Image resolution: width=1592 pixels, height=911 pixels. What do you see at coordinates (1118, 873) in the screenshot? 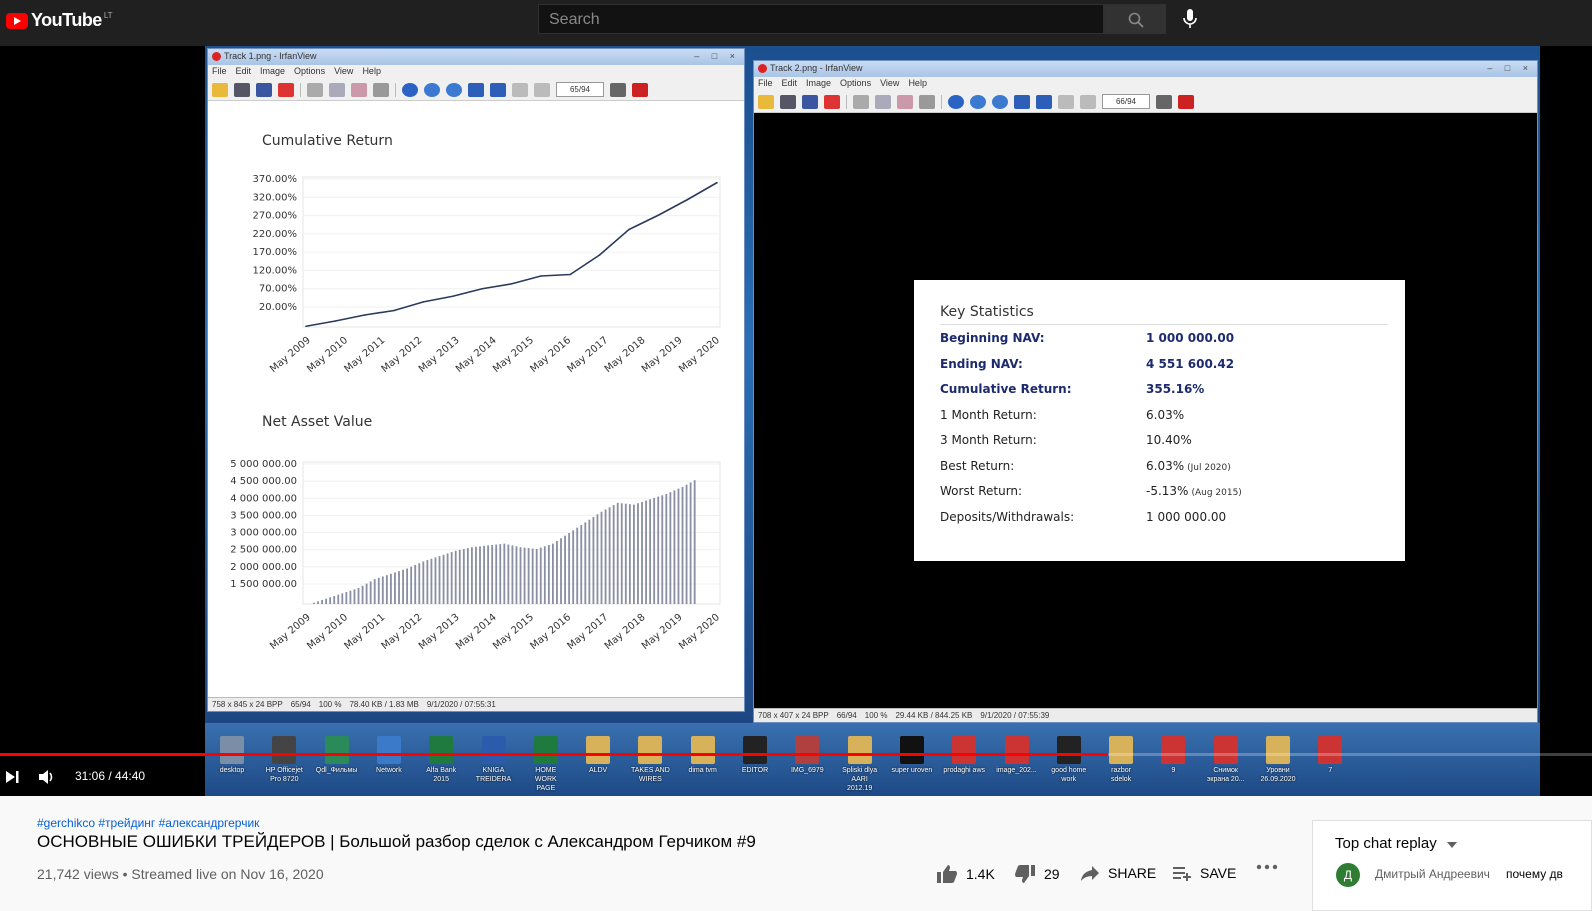
I see `share-button: SHARE` at bounding box center [1118, 873].